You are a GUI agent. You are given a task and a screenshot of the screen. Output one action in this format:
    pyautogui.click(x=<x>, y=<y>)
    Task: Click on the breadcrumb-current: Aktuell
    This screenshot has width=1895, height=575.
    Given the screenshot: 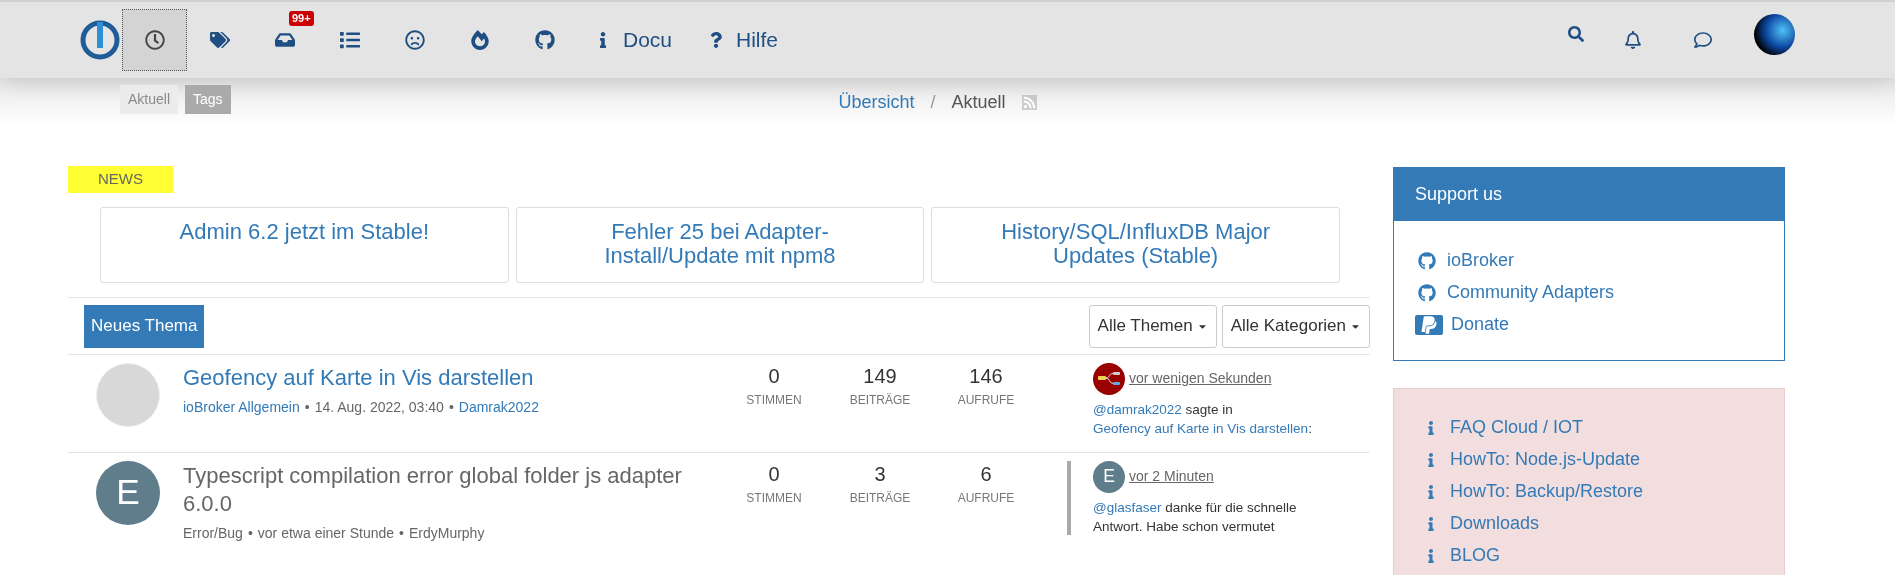 What is the action you would take?
    pyautogui.click(x=978, y=102)
    